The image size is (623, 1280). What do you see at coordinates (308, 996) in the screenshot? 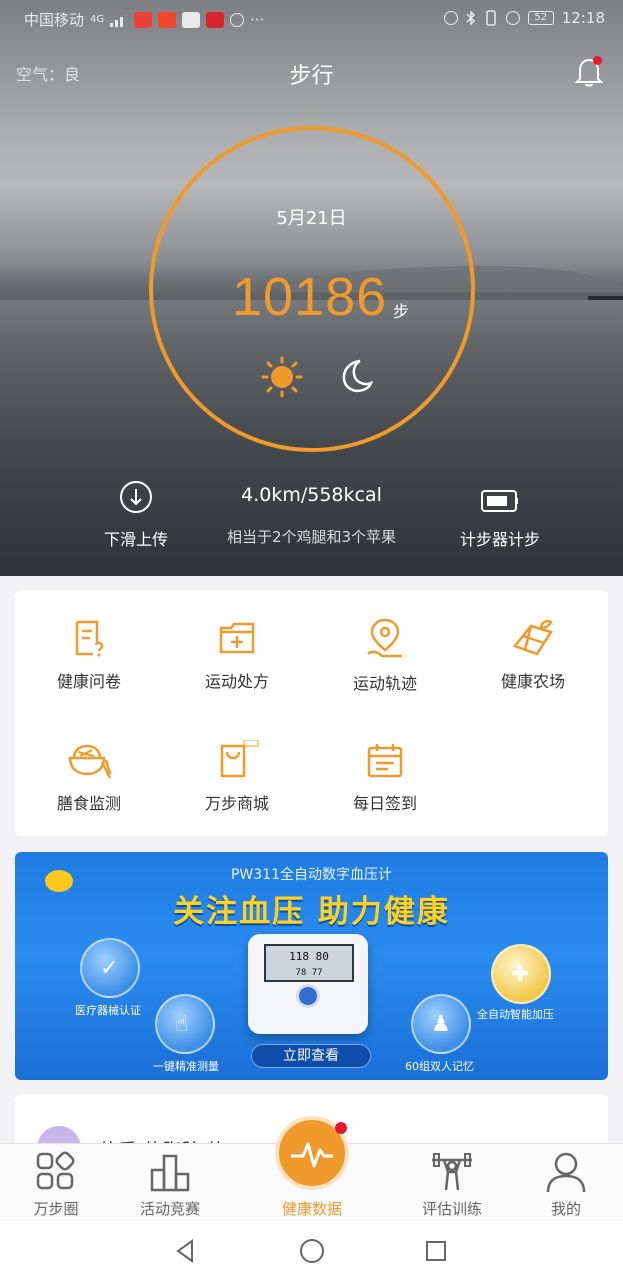
I see `monitor-button` at bounding box center [308, 996].